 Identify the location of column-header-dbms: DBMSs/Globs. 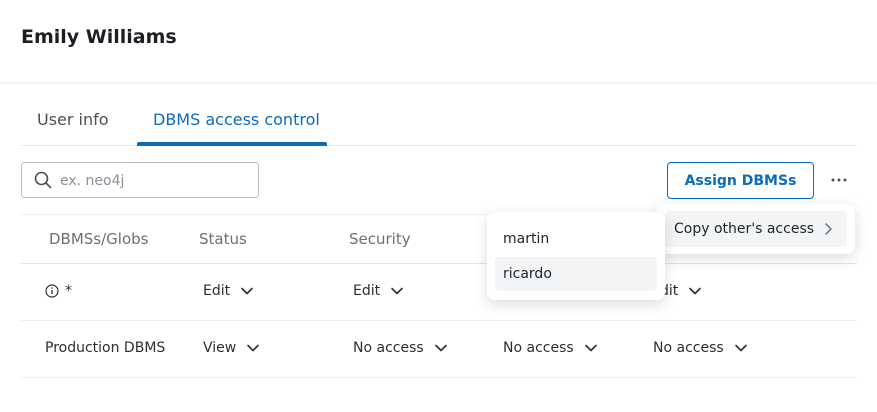
(99, 239).